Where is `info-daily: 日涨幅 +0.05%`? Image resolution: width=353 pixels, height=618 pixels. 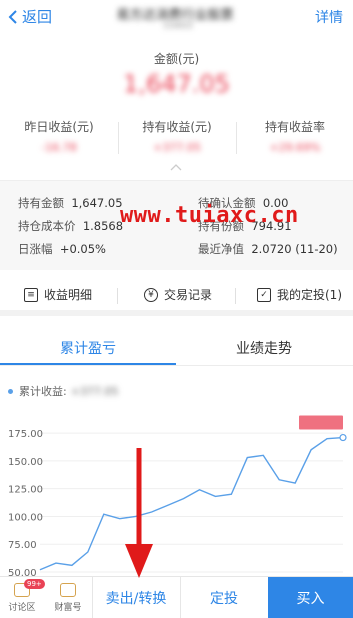 info-daily: 日涨幅 +0.05% is located at coordinates (62, 249).